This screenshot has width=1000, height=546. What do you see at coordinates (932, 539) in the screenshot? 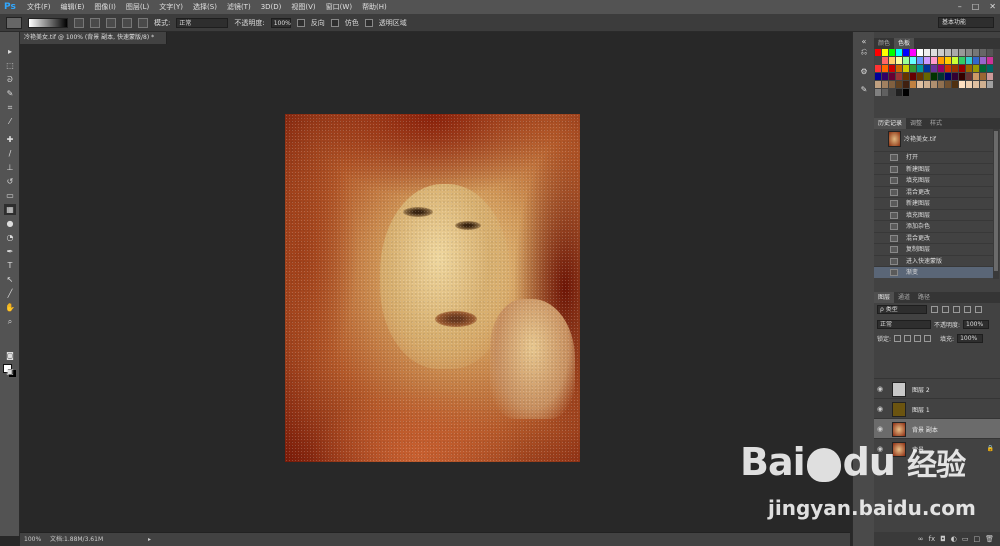
I see `layer-style-icon: fx` at bounding box center [932, 539].